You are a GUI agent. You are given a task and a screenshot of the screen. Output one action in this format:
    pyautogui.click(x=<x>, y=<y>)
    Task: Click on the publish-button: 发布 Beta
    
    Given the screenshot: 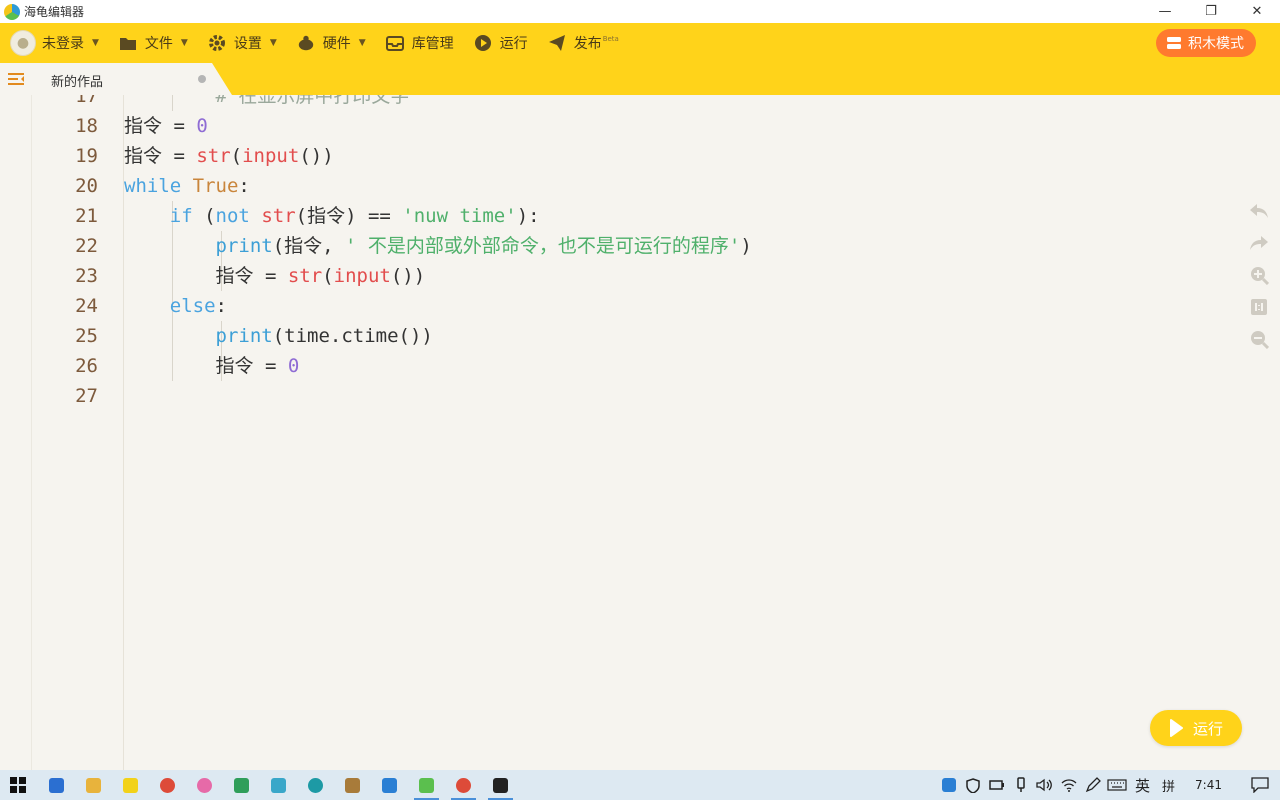 What is the action you would take?
    pyautogui.click(x=583, y=43)
    